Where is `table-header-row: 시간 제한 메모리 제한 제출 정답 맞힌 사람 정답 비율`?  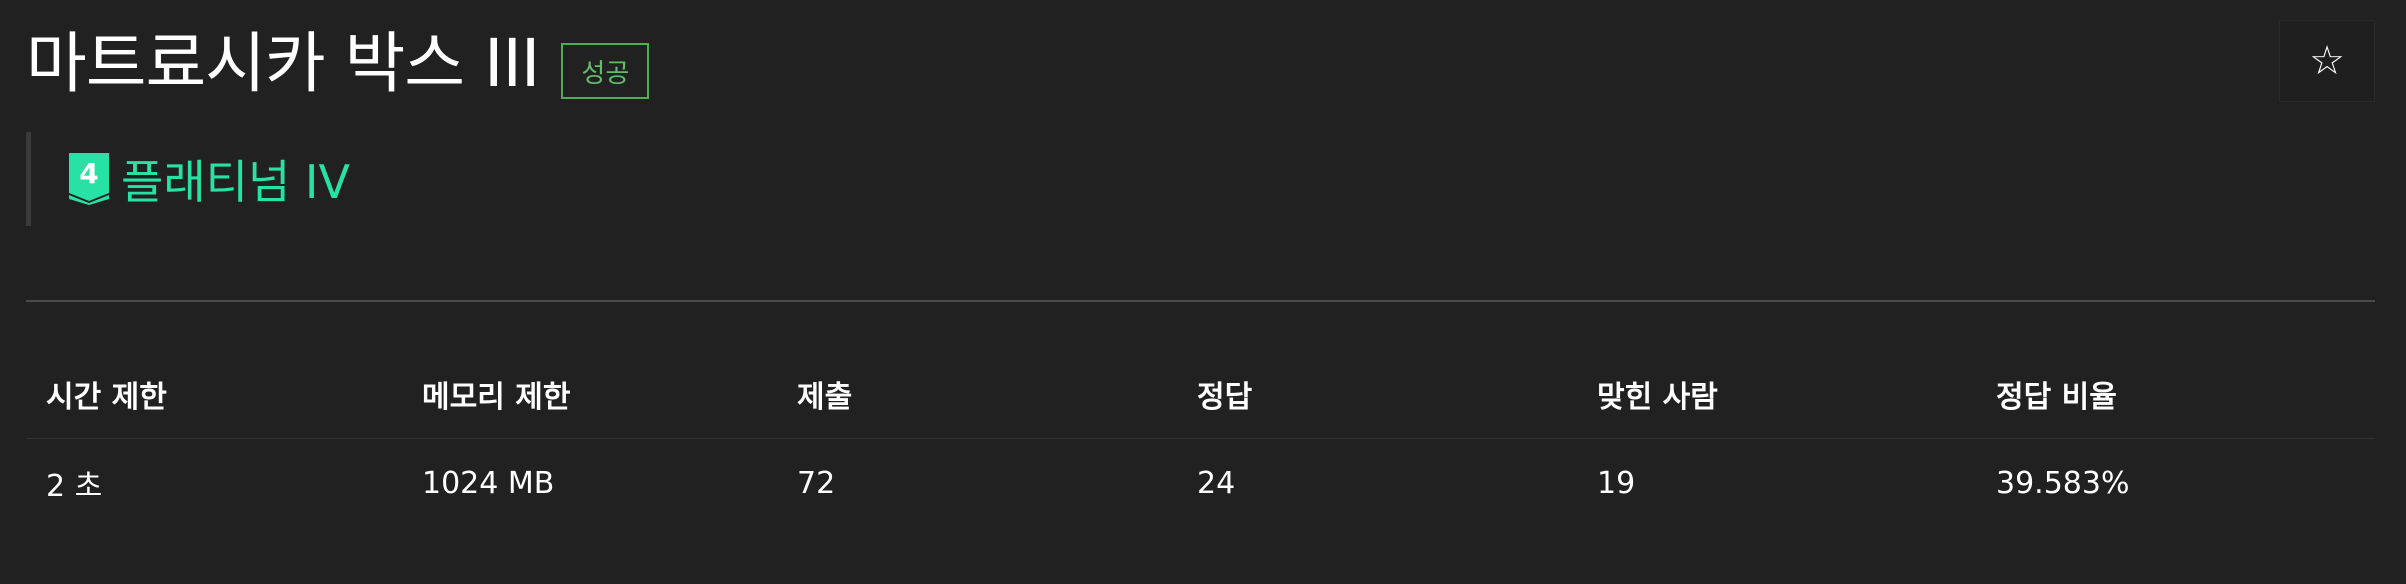 table-header-row: 시간 제한 메모리 제한 제출 정답 맞힌 사람 정답 비율 is located at coordinates (1200, 394).